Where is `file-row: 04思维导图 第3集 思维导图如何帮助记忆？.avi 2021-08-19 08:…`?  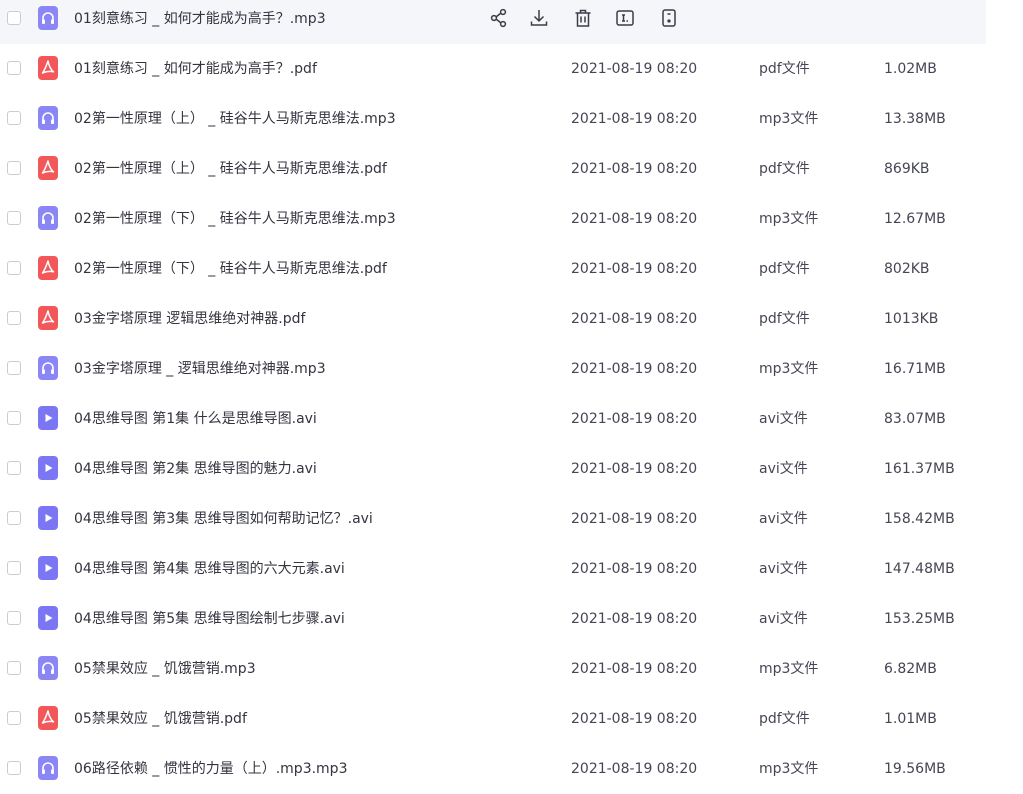
file-row: 04思维导图 第3集 思维导图如何帮助记忆？.avi 2021-08-19 08:… is located at coordinates (493, 519).